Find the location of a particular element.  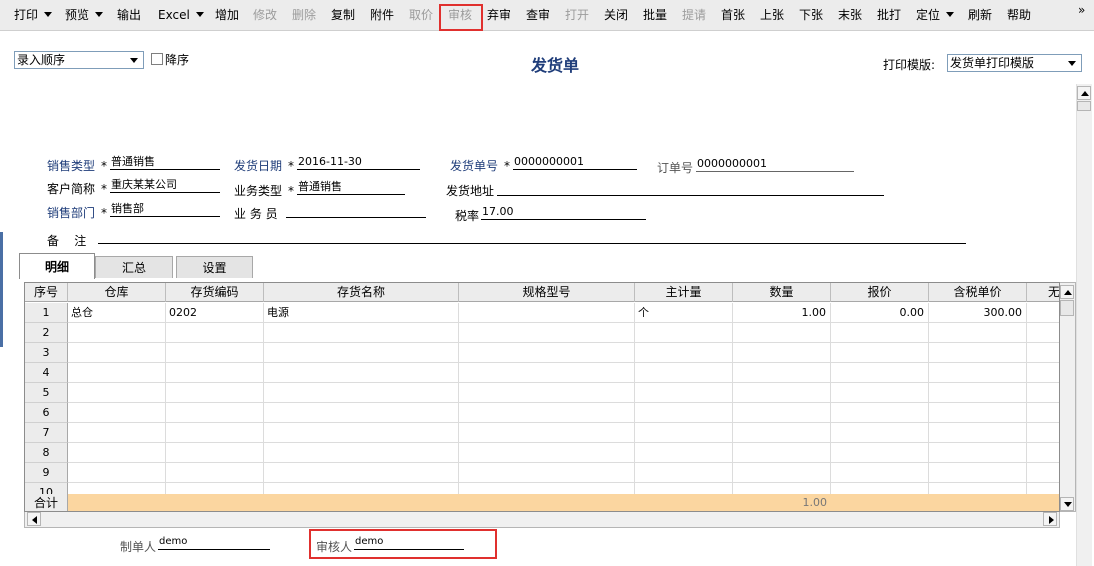

column-header: 数量 is located at coordinates (782, 292).